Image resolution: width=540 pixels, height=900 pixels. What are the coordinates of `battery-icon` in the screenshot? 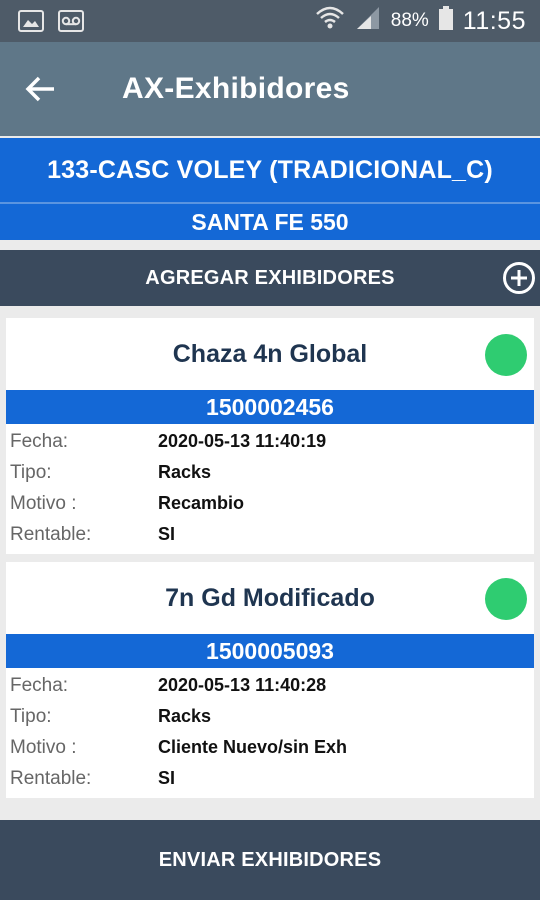 It's located at (445, 21).